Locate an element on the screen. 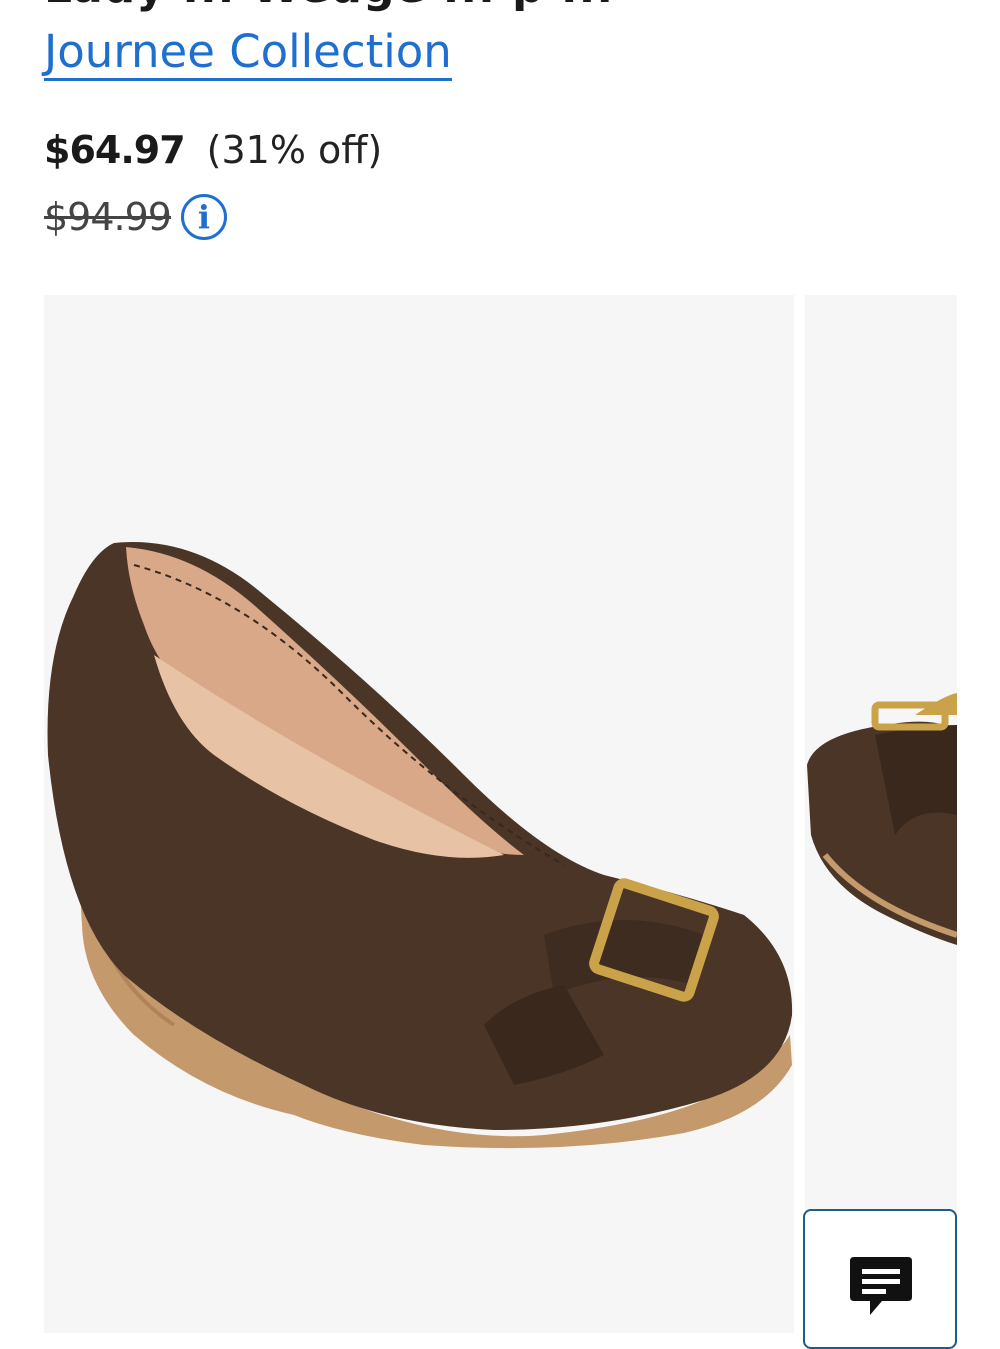  original-price: $94.99 is located at coordinates (108, 217).